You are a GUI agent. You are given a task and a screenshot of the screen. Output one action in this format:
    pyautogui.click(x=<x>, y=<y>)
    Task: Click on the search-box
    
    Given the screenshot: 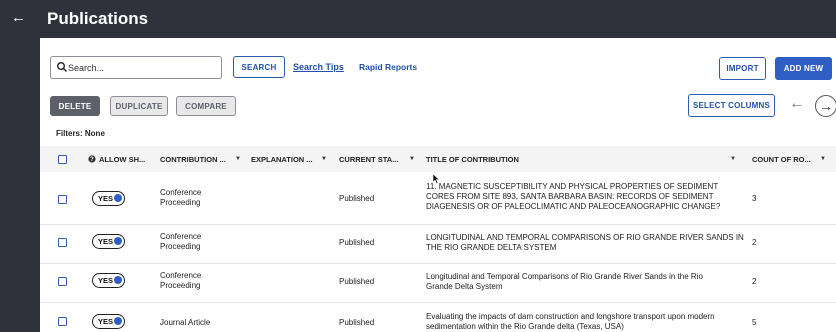 What is the action you would take?
    pyautogui.click(x=136, y=67)
    